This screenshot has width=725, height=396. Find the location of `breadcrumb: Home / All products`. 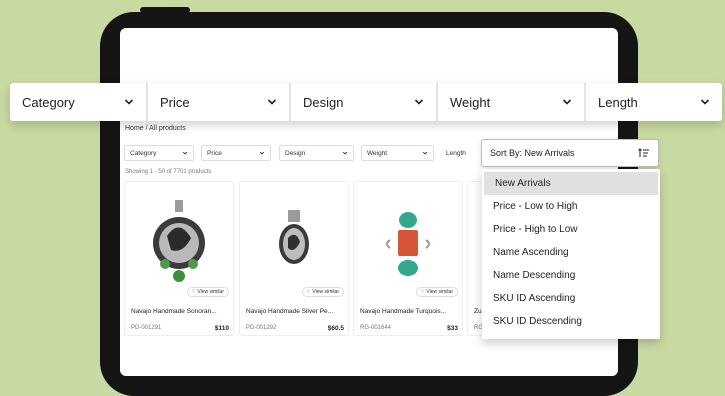

breadcrumb: Home / All products is located at coordinates (155, 128).